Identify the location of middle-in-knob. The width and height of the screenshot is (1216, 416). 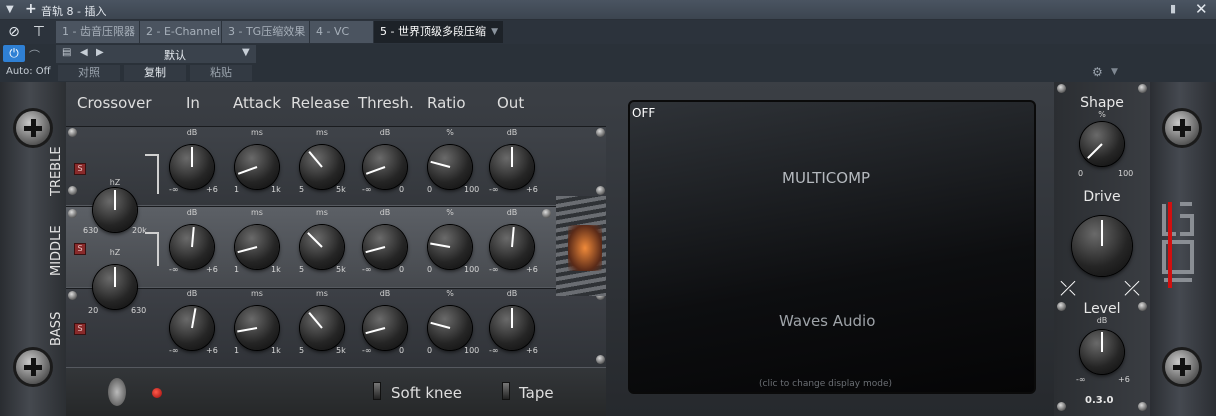
(192, 247).